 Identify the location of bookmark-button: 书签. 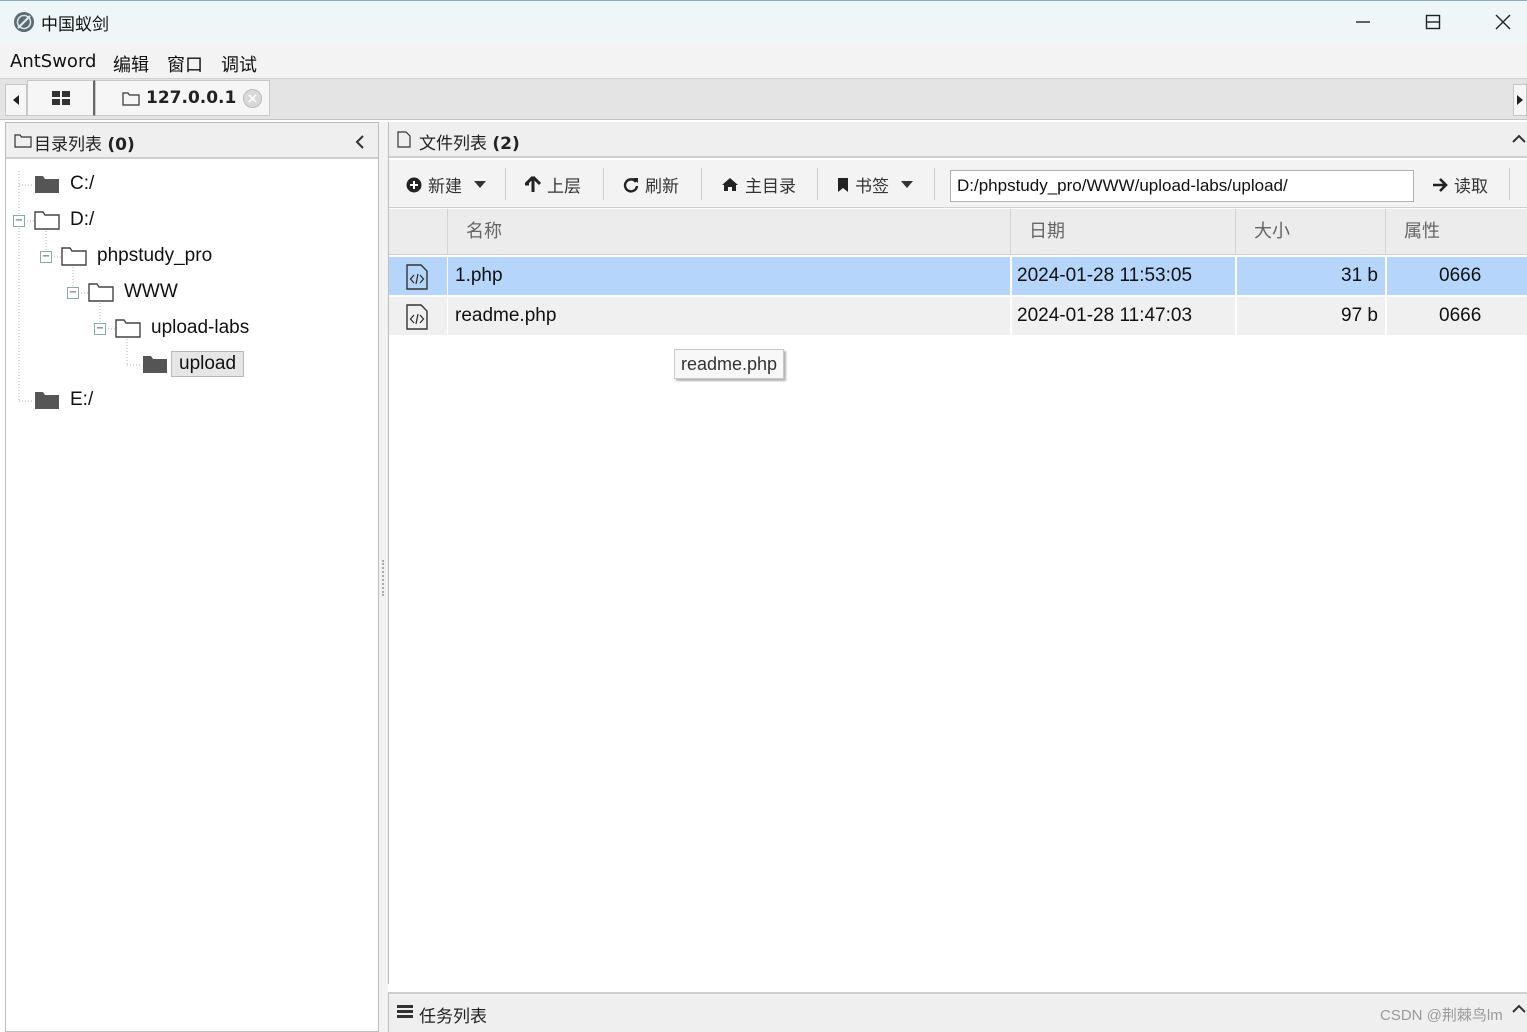
(878, 184).